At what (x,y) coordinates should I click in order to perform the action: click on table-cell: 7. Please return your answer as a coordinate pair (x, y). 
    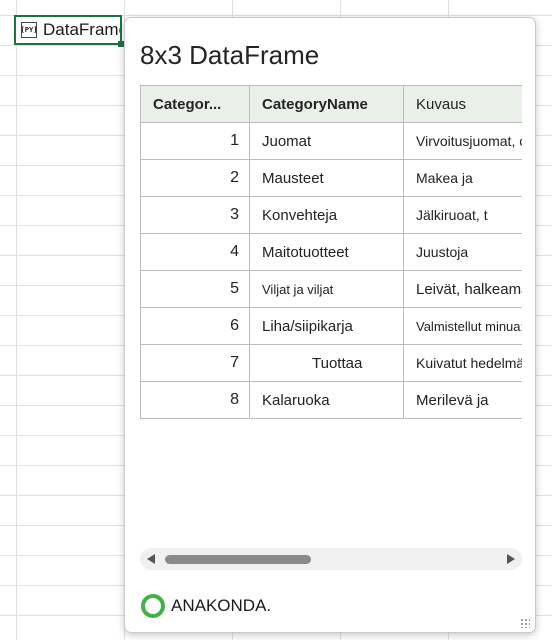
    Looking at the image, I should click on (195, 363).